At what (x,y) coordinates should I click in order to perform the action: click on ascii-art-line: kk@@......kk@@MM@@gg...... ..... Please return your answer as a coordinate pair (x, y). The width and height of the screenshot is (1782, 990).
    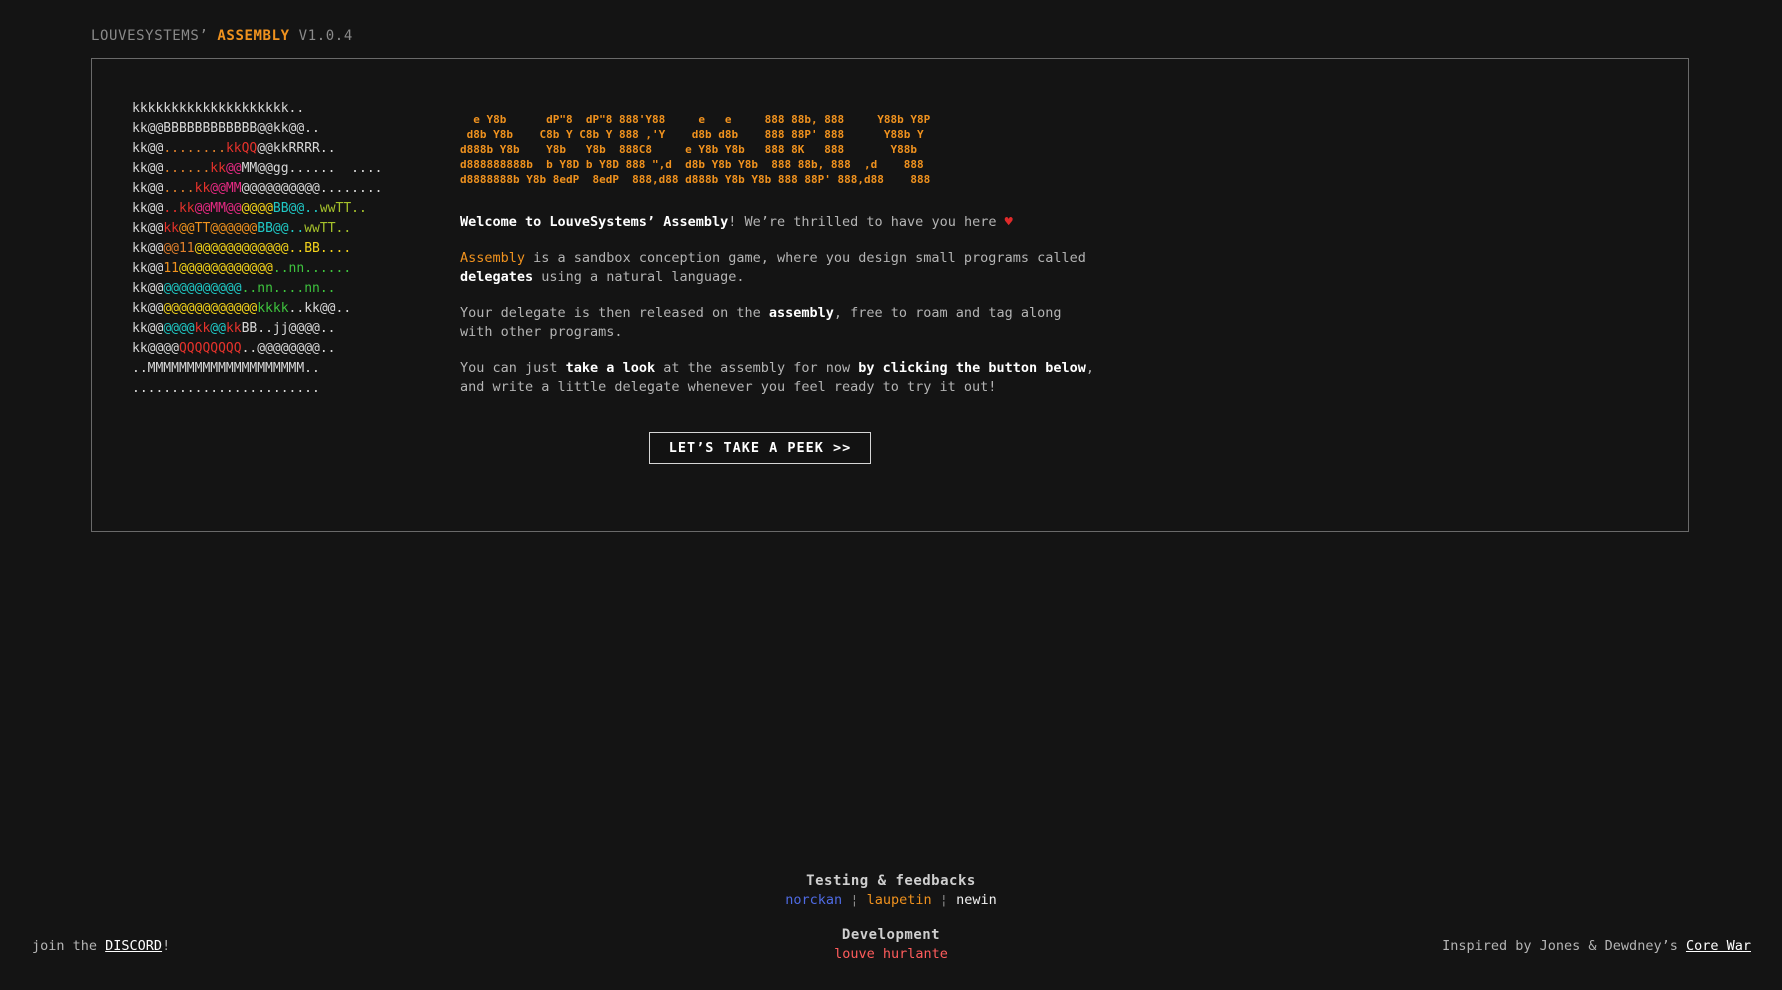
    Looking at the image, I should click on (257, 169).